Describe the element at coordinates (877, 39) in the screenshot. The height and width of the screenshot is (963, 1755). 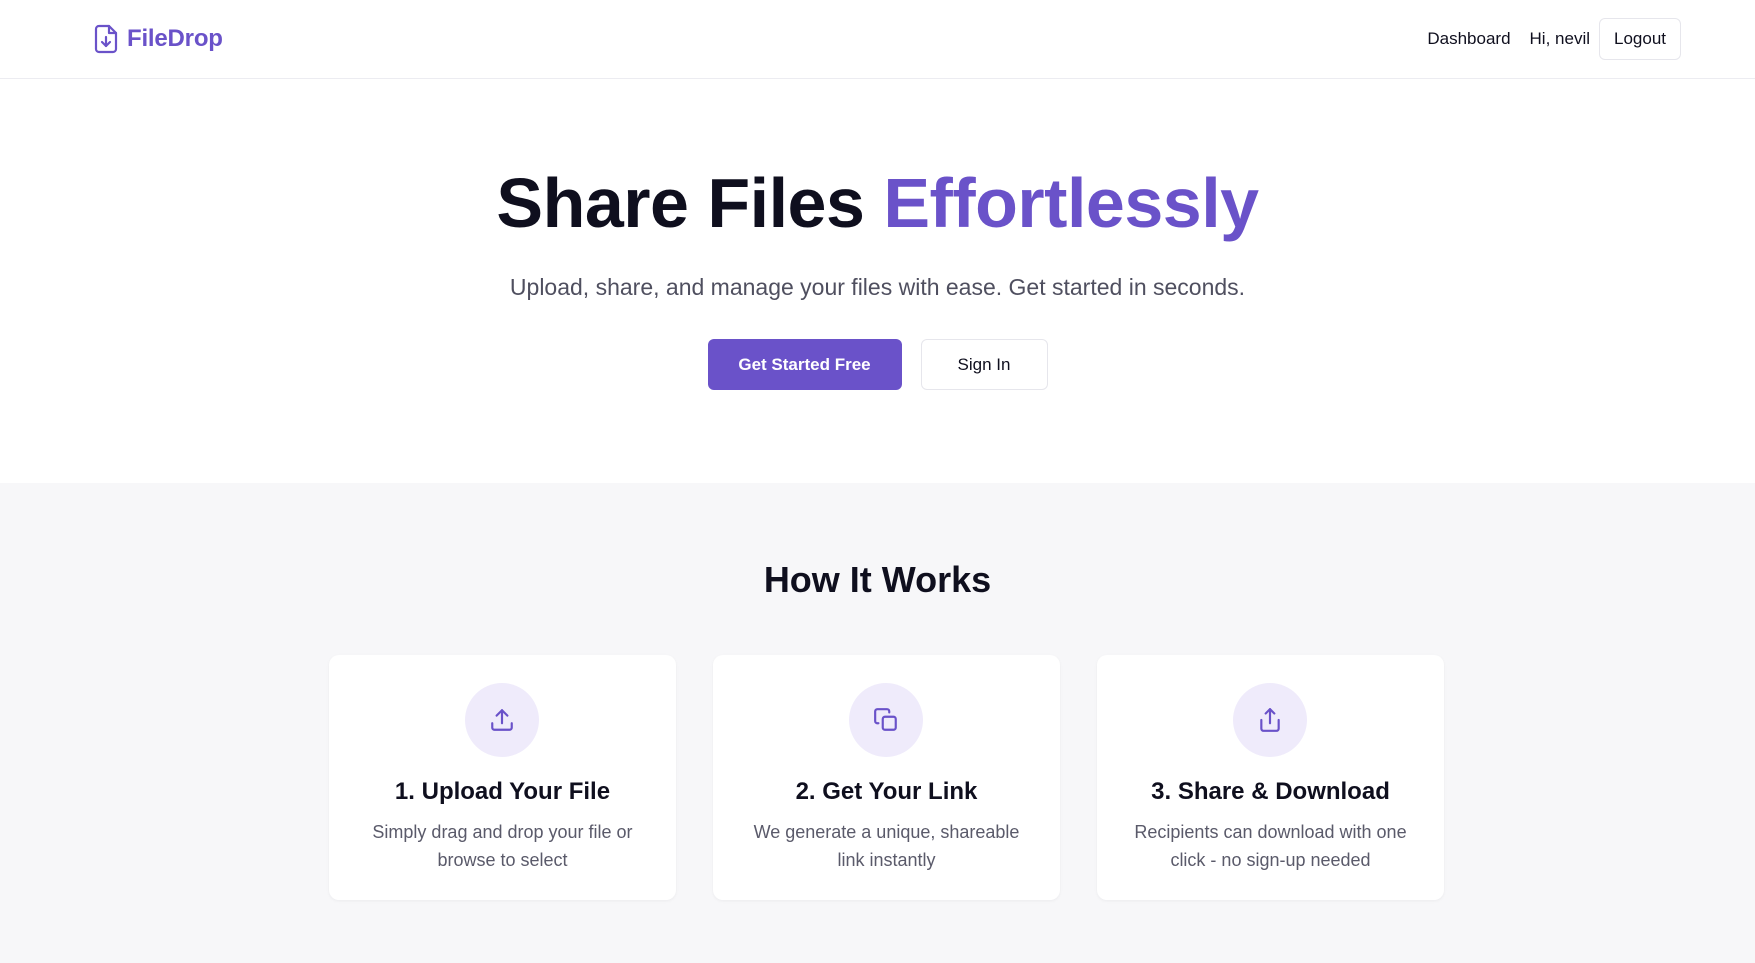
I see `top-navbar: FileDrop Dashboard Hi, nevil Logout` at that location.